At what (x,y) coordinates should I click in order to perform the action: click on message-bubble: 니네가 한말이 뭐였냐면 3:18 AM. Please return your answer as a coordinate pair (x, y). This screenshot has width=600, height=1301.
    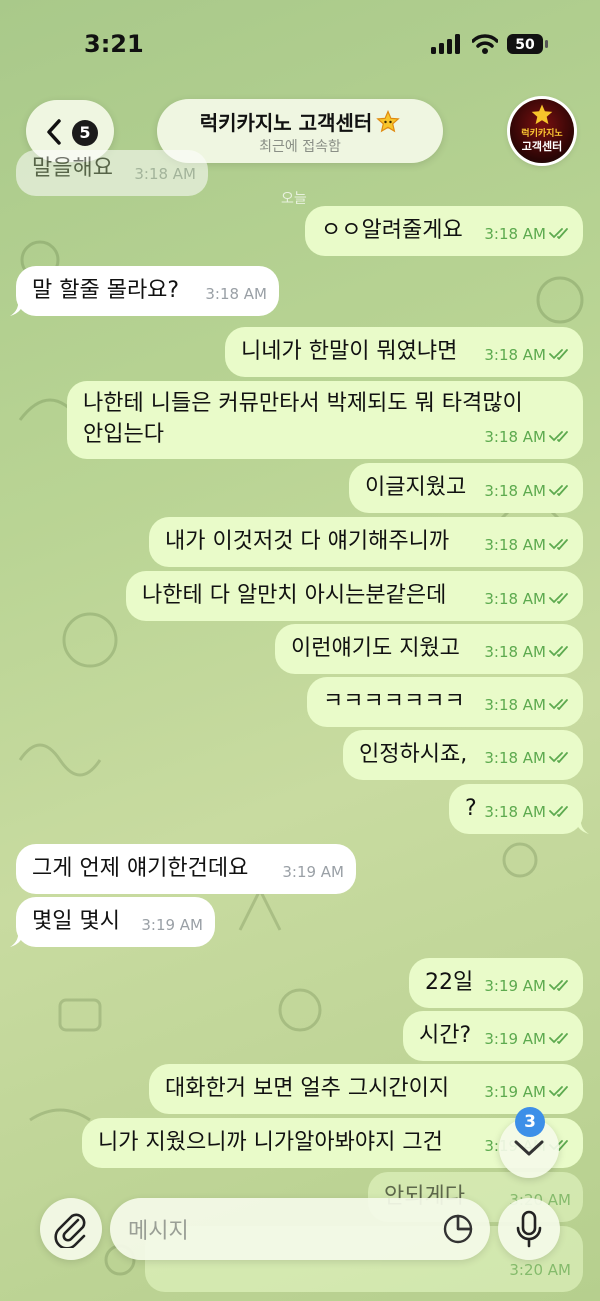
    Looking at the image, I should click on (404, 352).